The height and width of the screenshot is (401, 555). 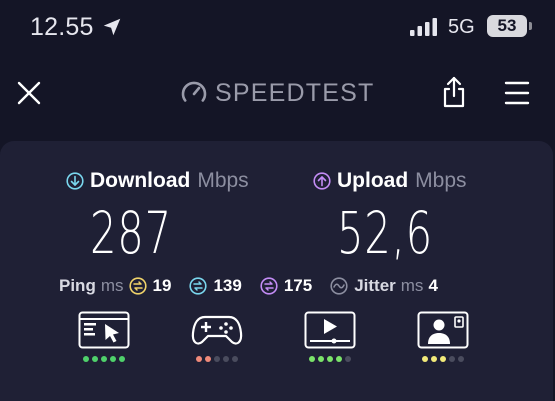 What do you see at coordinates (217, 330) in the screenshot?
I see `gamepad-icon` at bounding box center [217, 330].